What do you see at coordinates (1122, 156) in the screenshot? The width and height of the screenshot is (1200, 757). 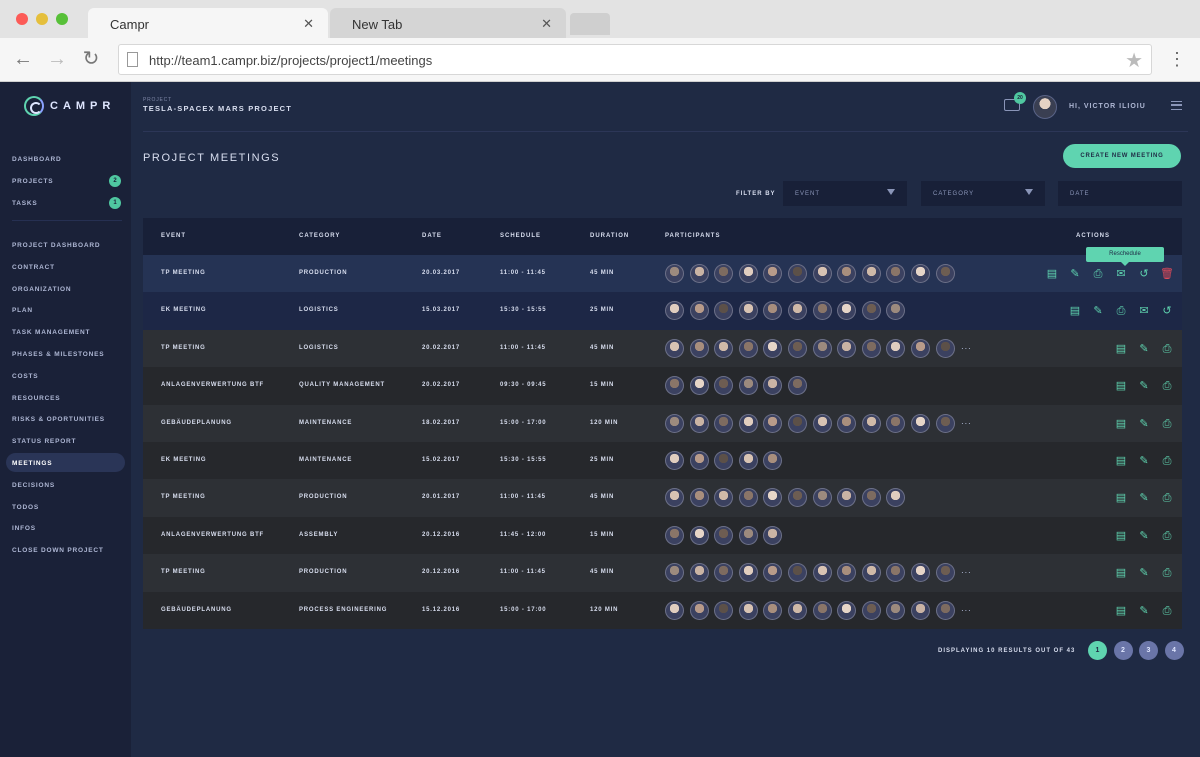 I see `create-meeting-button: CREATE NEW MEETING` at bounding box center [1122, 156].